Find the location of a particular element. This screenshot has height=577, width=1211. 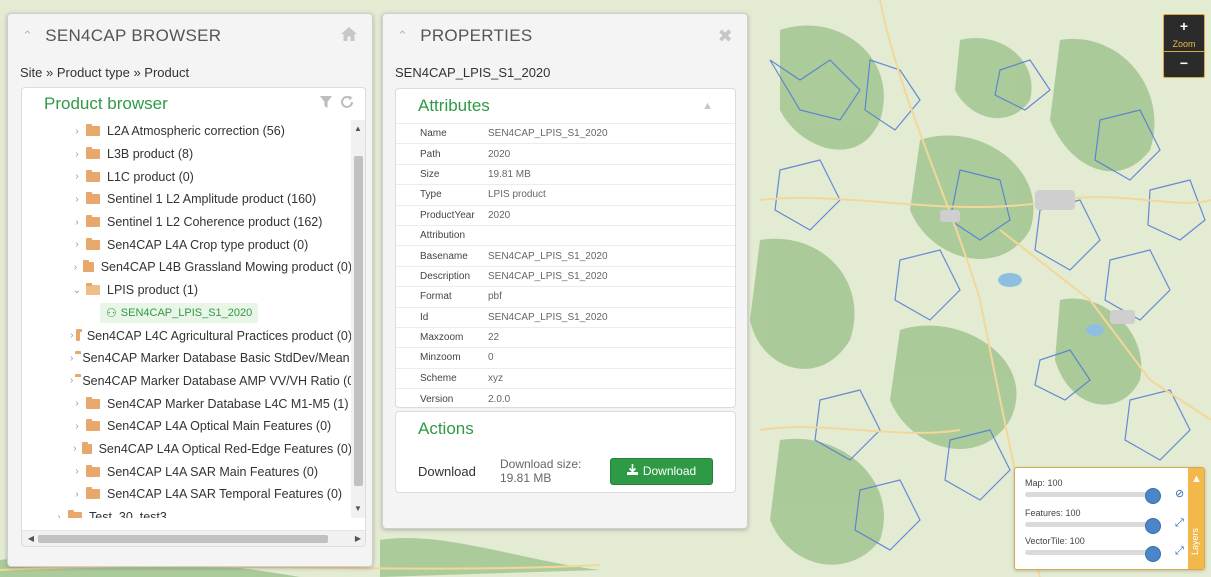

tree-product-item: ⚇ SEN4CAP_LPIS_S1_2020 is located at coordinates (187, 313).